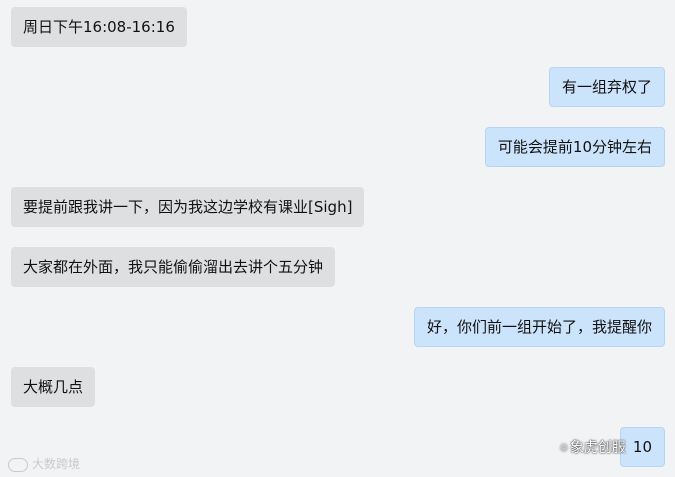 The image size is (675, 477). What do you see at coordinates (597, 448) in the screenshot?
I see `watermark-text: 象虎创服` at bounding box center [597, 448].